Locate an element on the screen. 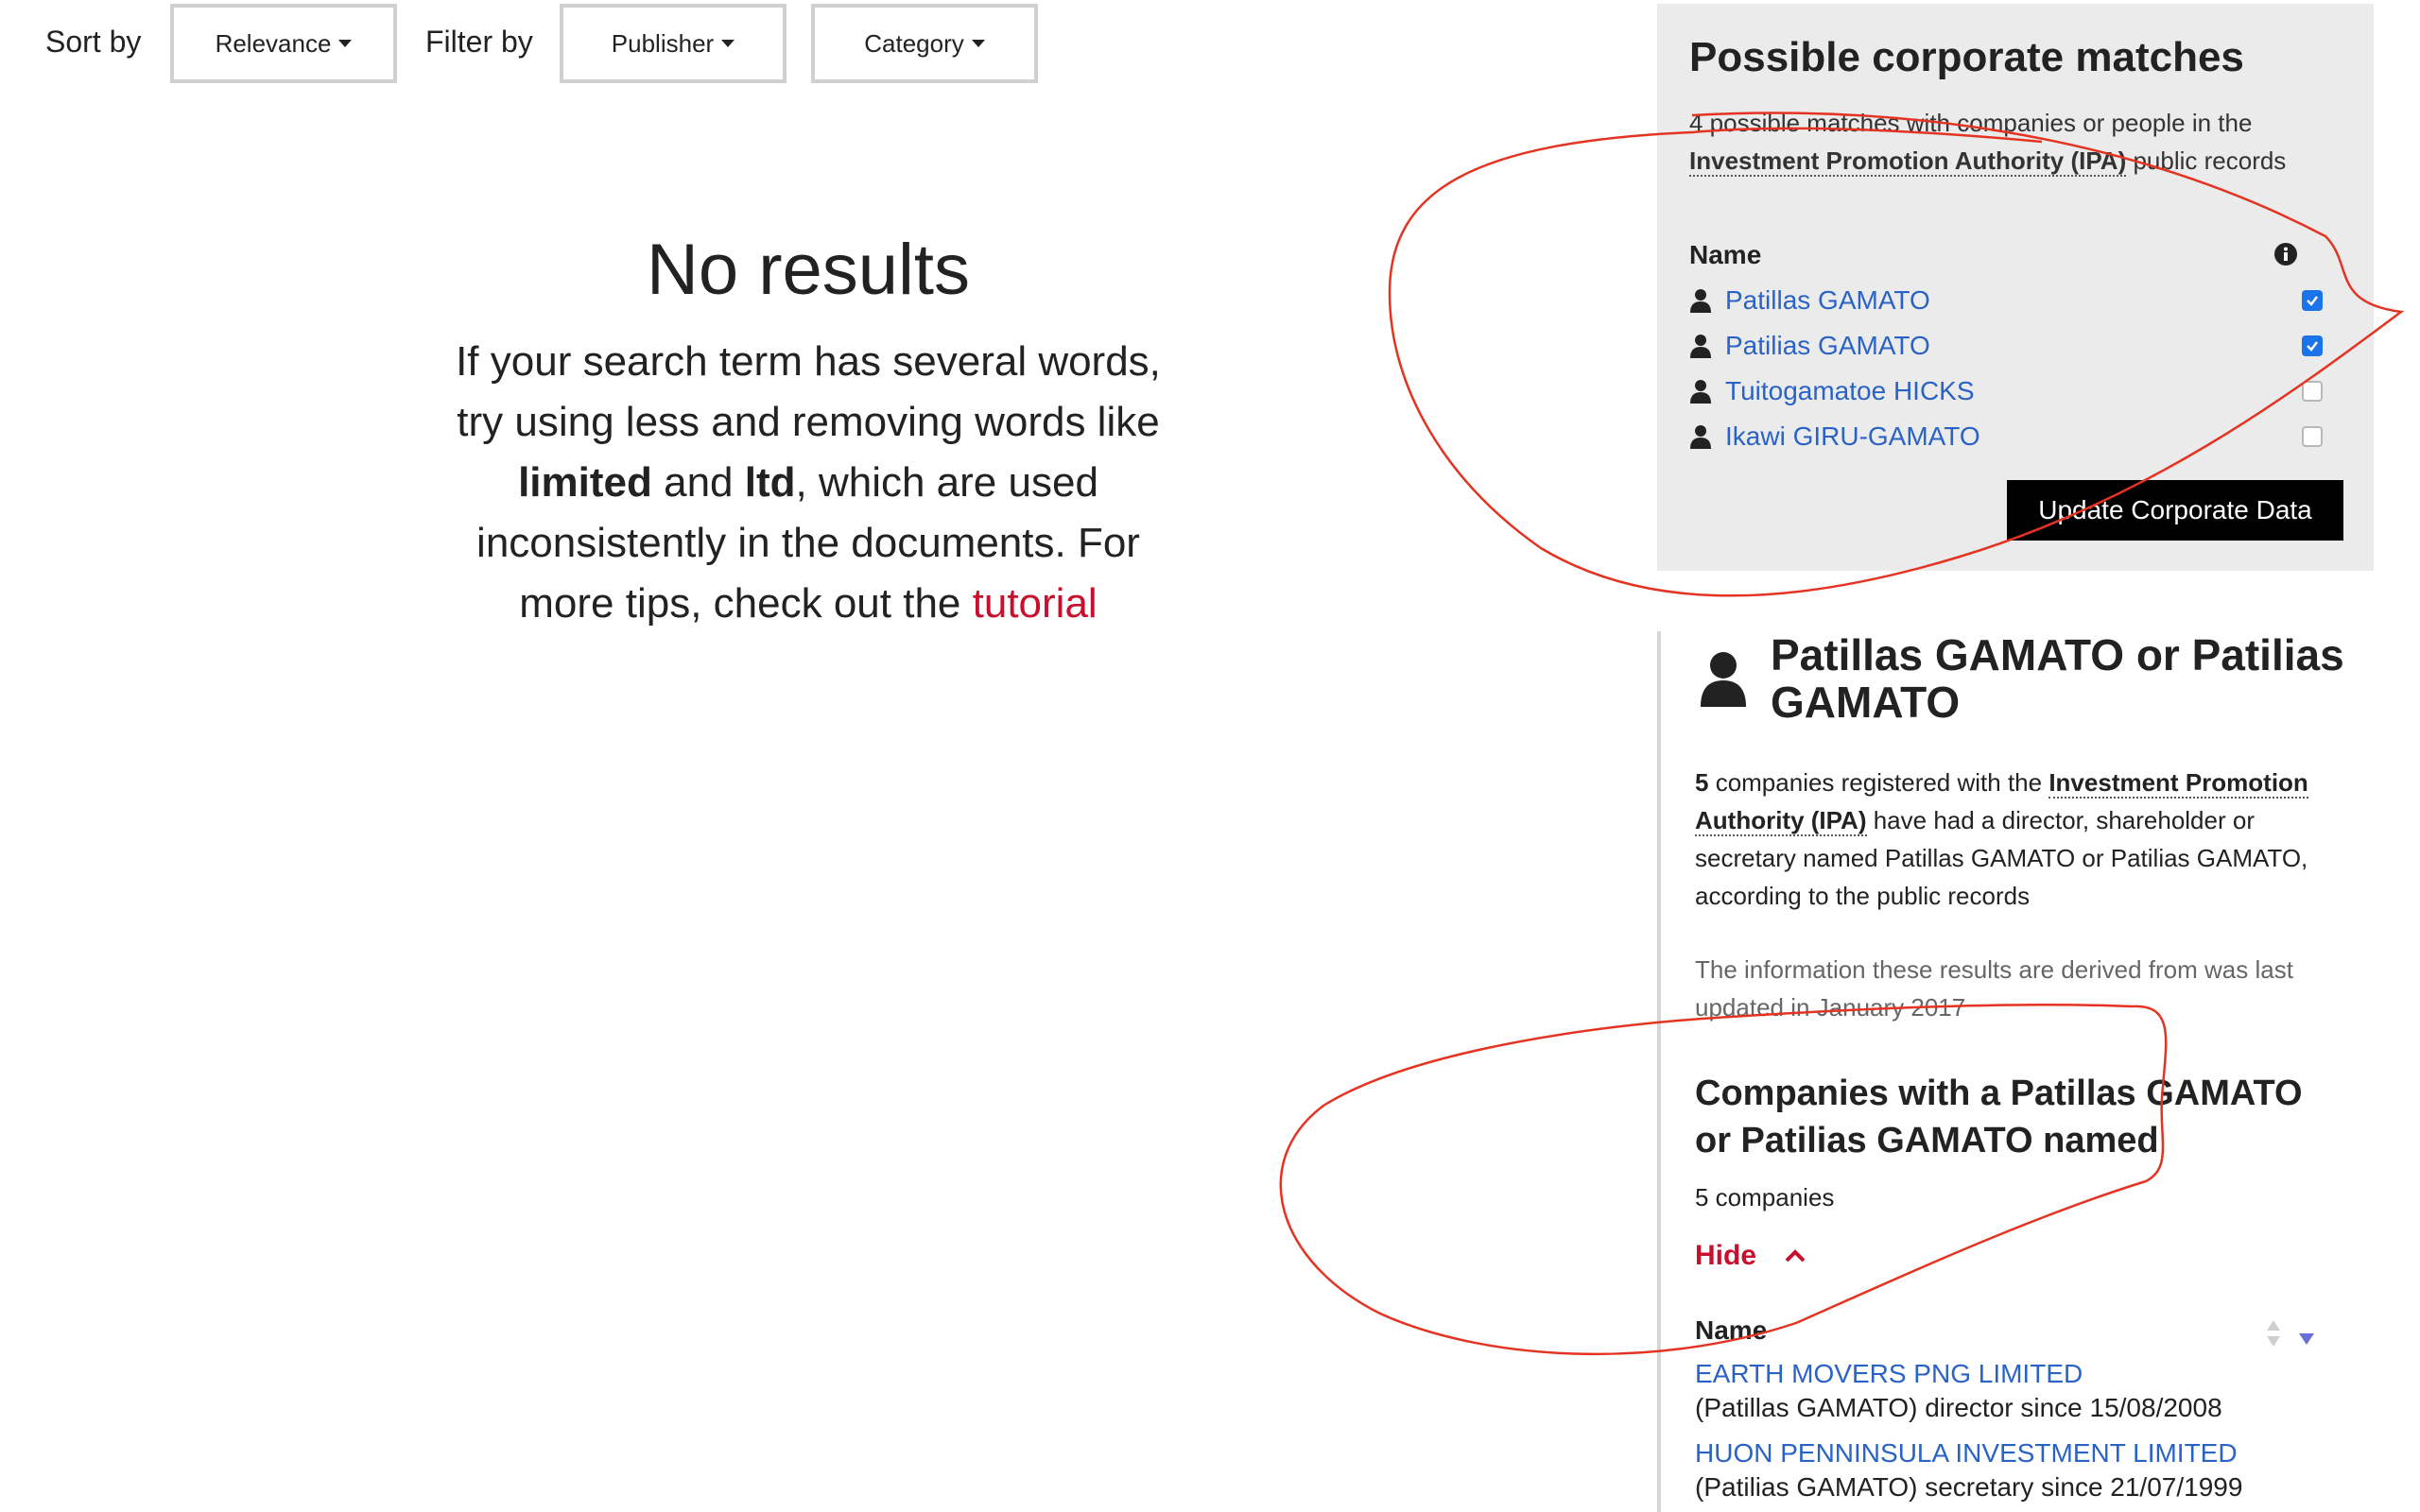 This screenshot has width=2420, height=1512. match-row: Ikawi GIRU-GAMATO is located at coordinates (2006, 436).